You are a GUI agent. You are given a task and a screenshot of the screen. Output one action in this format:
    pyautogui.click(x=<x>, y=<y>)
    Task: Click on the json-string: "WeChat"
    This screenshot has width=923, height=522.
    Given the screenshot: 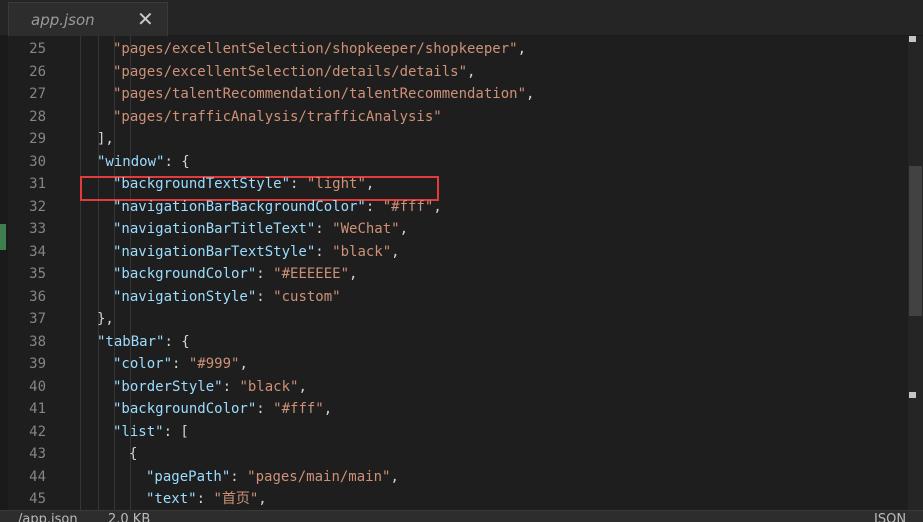 What is the action you would take?
    pyautogui.click(x=366, y=229)
    